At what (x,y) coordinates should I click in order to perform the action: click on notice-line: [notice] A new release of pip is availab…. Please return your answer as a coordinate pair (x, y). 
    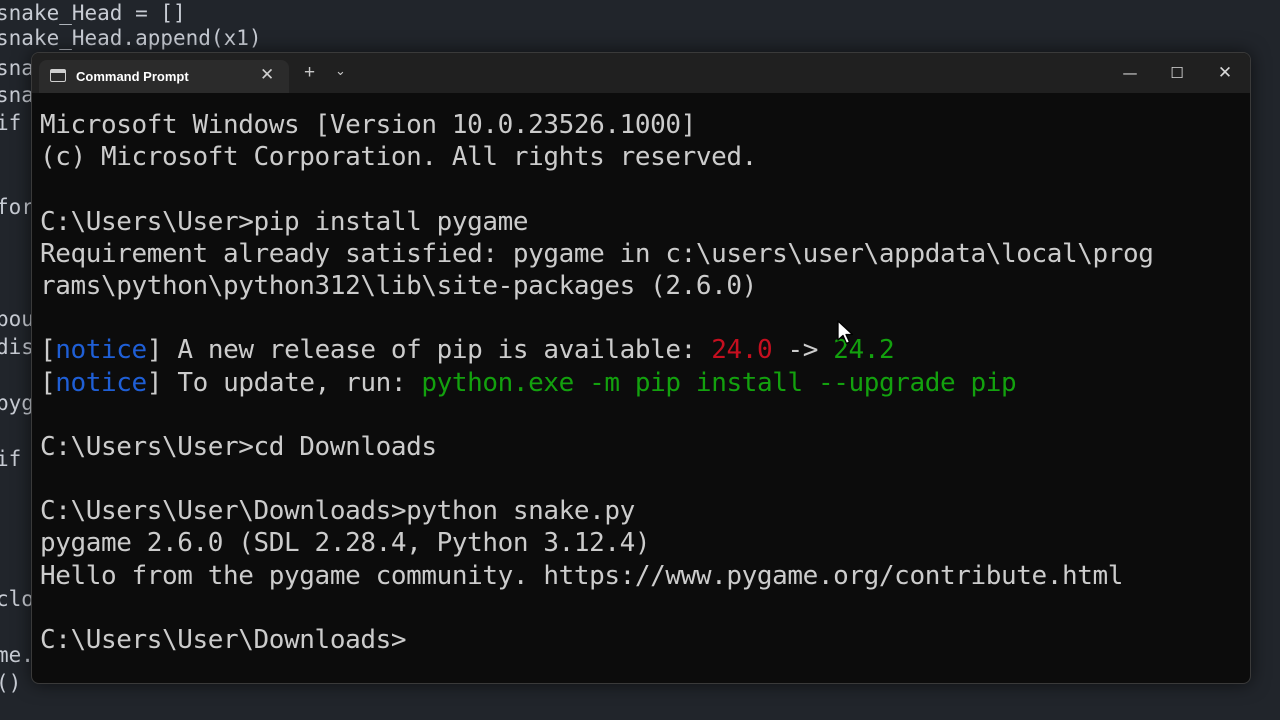
    Looking at the image, I should click on (645, 350).